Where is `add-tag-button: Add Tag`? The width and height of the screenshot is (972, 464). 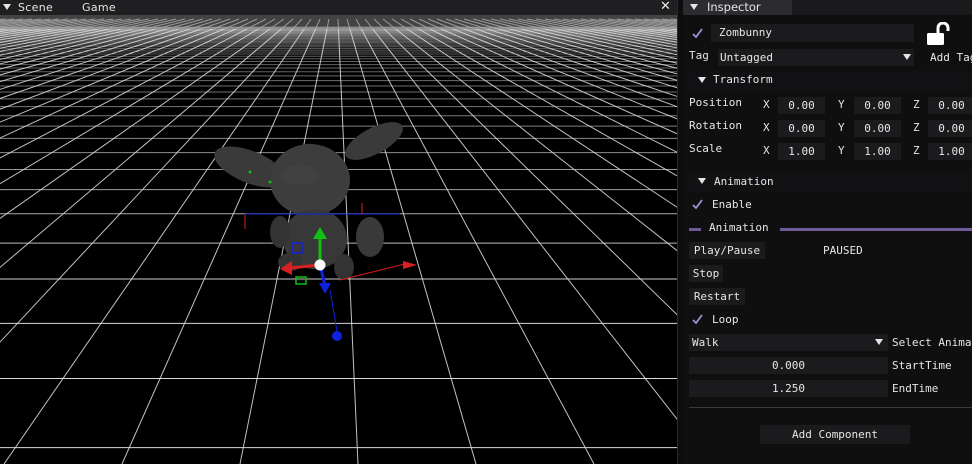
add-tag-button: Add Tag is located at coordinates (951, 57).